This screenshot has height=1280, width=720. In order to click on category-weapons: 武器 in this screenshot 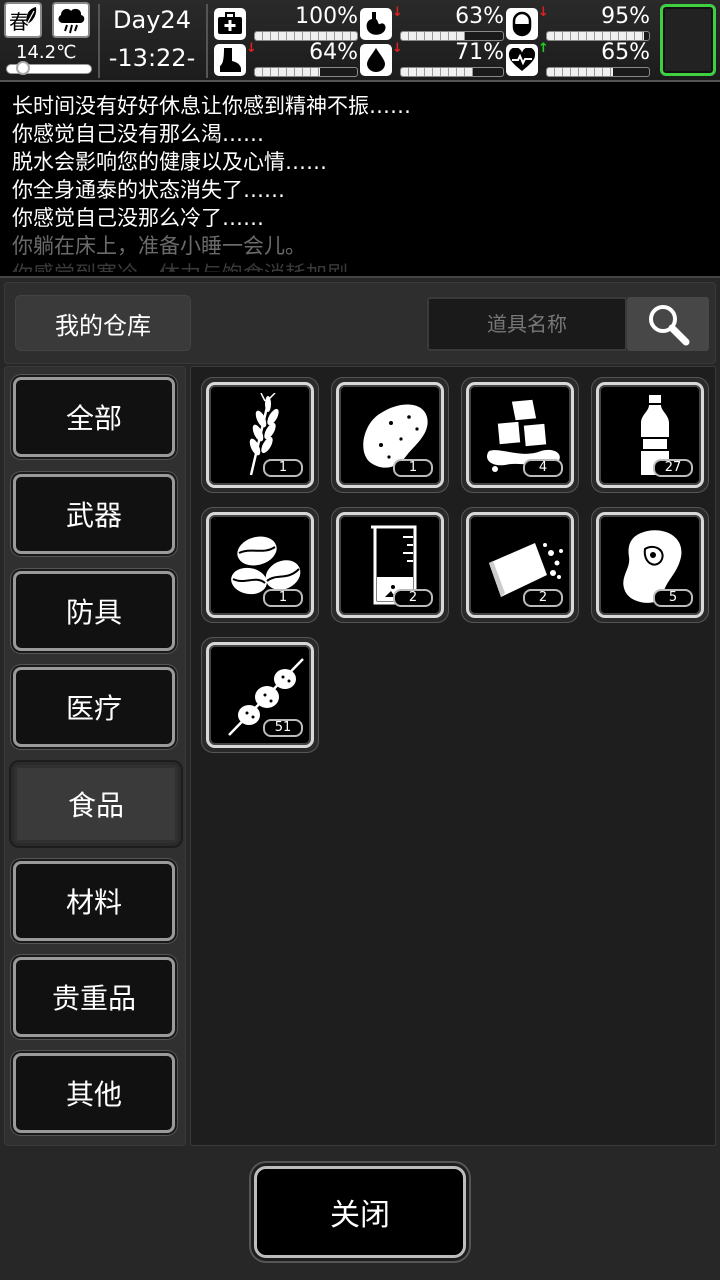, I will do `click(94, 514)`.